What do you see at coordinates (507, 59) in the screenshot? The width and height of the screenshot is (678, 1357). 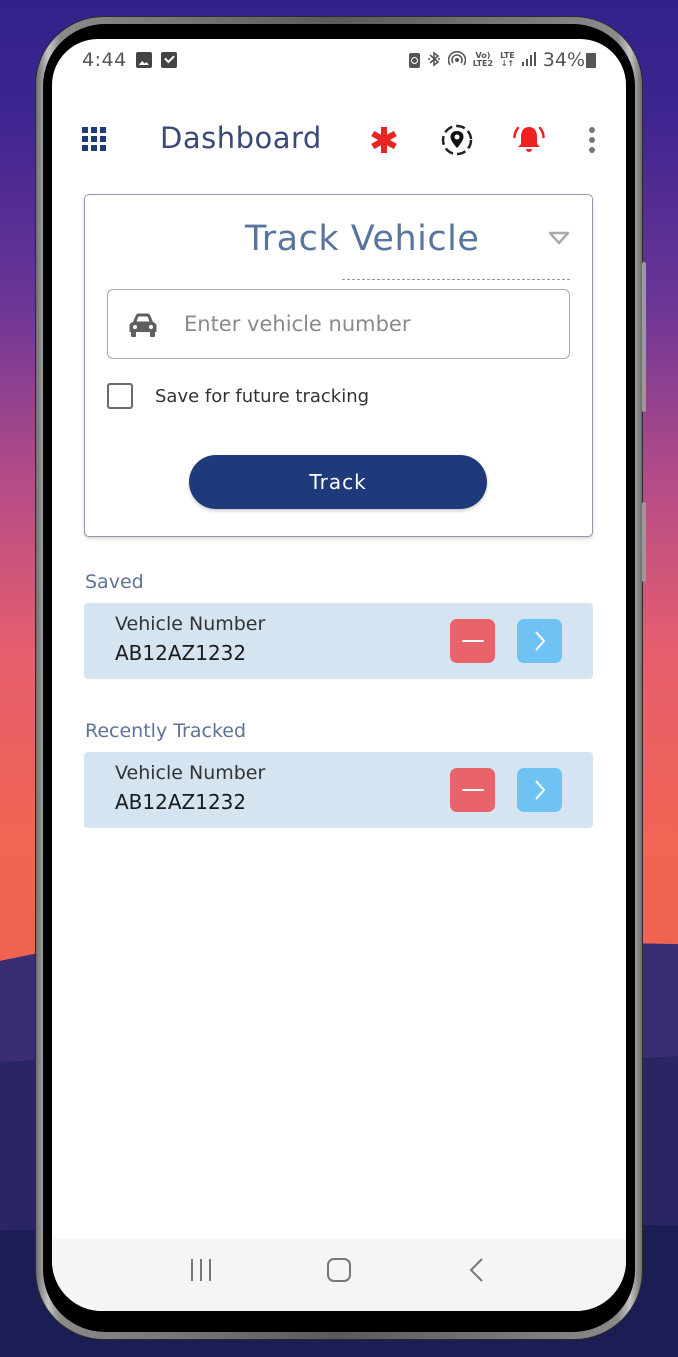 I see `lte-icon: LTE ↓↑` at bounding box center [507, 59].